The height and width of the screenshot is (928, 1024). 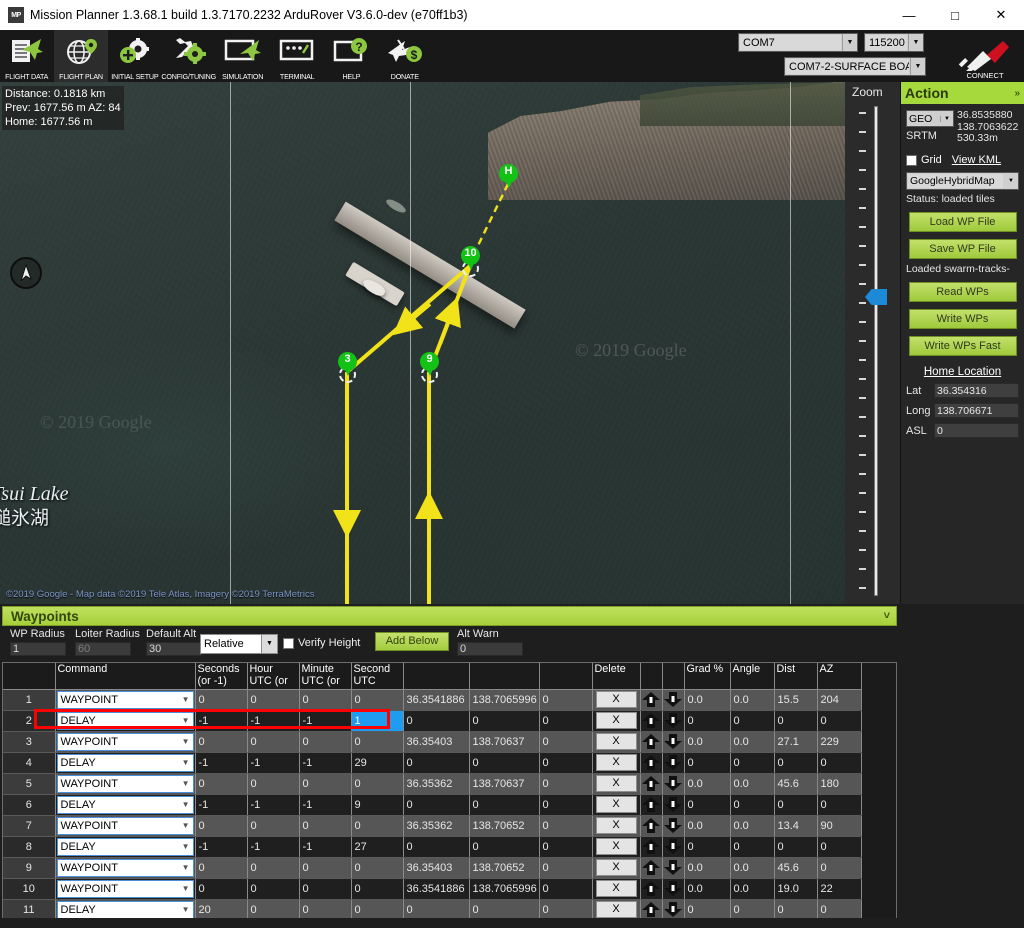 What do you see at coordinates (325, 676) in the screenshot?
I see `col-header-minute: Minute UTC (or` at bounding box center [325, 676].